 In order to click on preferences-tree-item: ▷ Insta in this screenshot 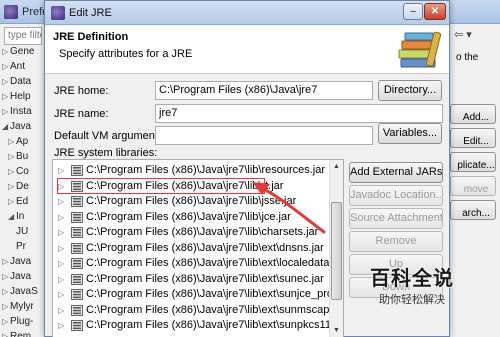, I will do `click(21, 111)`.